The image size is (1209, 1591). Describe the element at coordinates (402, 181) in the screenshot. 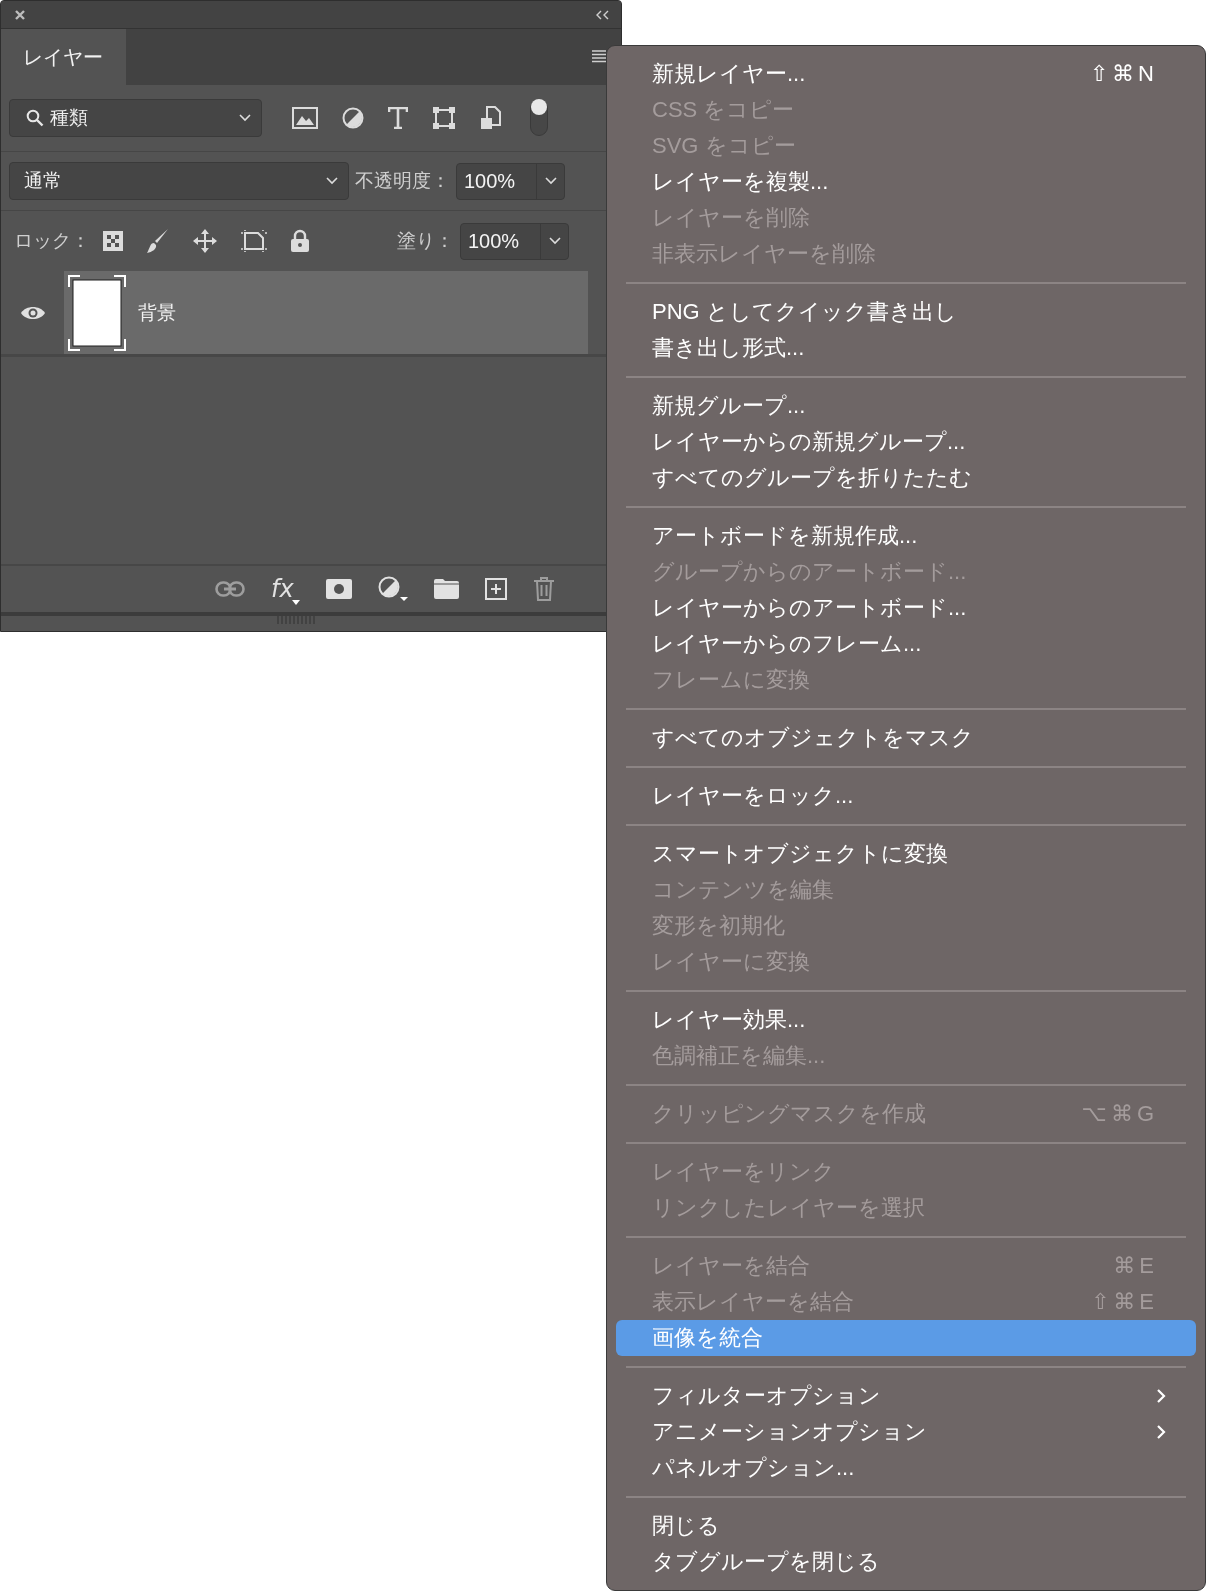

I see `opacity-label: 不透明度：` at that location.